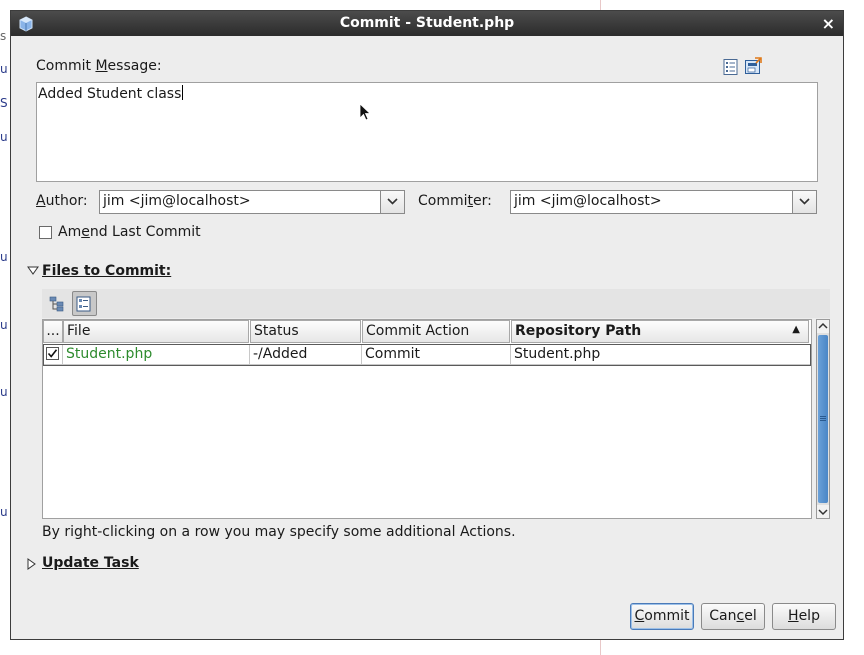  I want to click on checkbox-icon, so click(52, 353).